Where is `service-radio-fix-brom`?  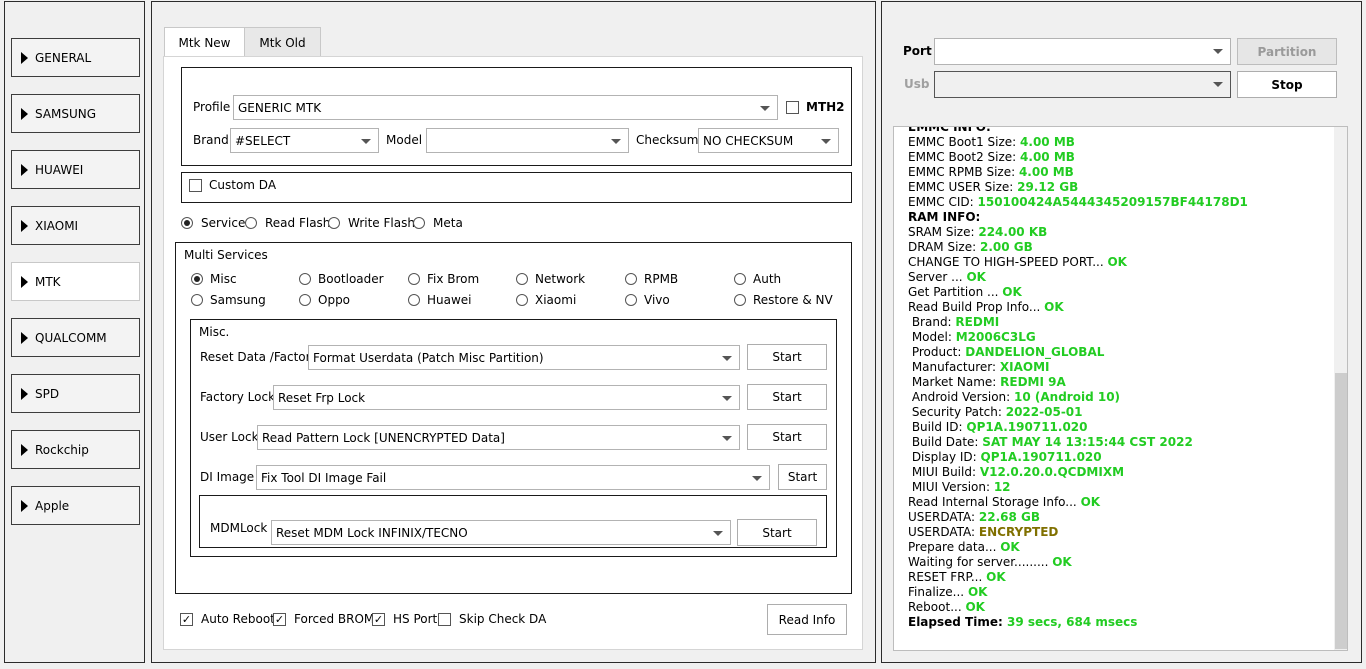
service-radio-fix-brom is located at coordinates (414, 279).